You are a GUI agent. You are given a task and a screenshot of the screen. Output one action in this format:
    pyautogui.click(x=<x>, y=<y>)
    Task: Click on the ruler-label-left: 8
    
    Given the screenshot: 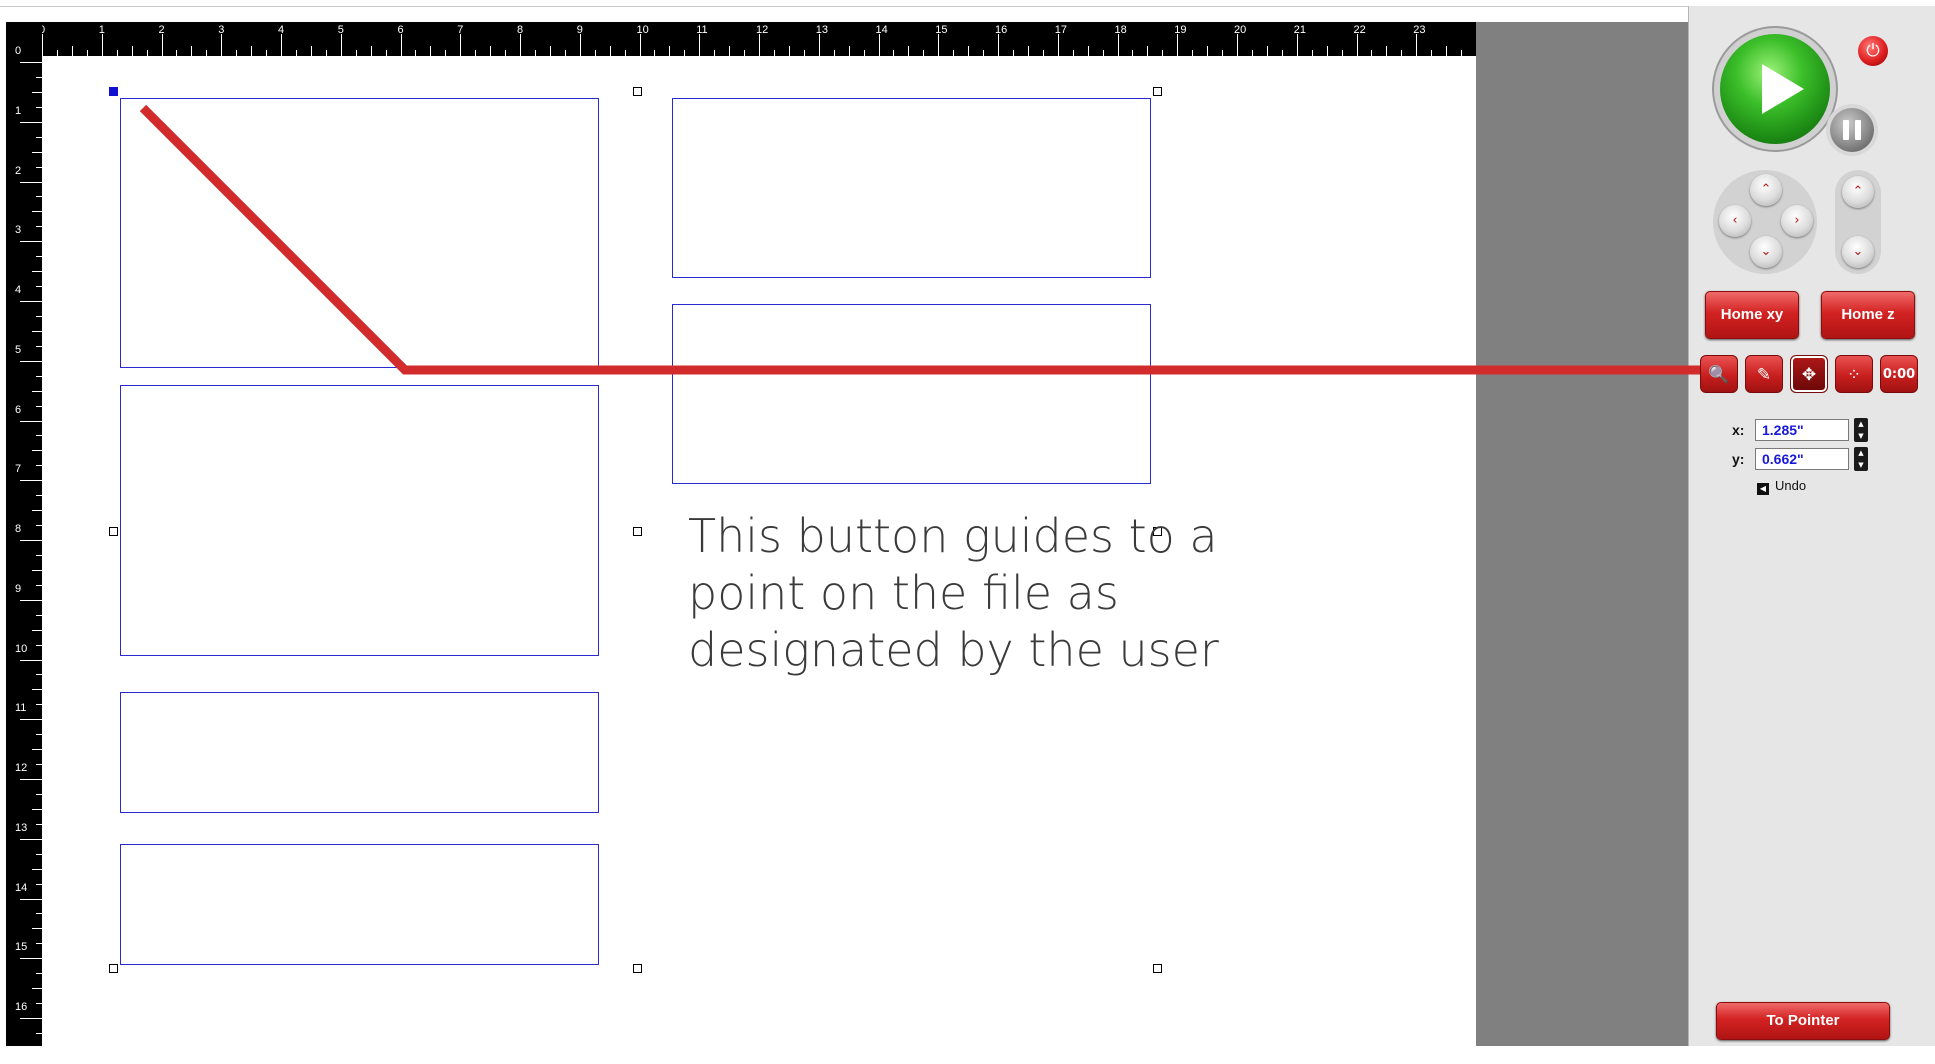 What is the action you would take?
    pyautogui.click(x=18, y=529)
    